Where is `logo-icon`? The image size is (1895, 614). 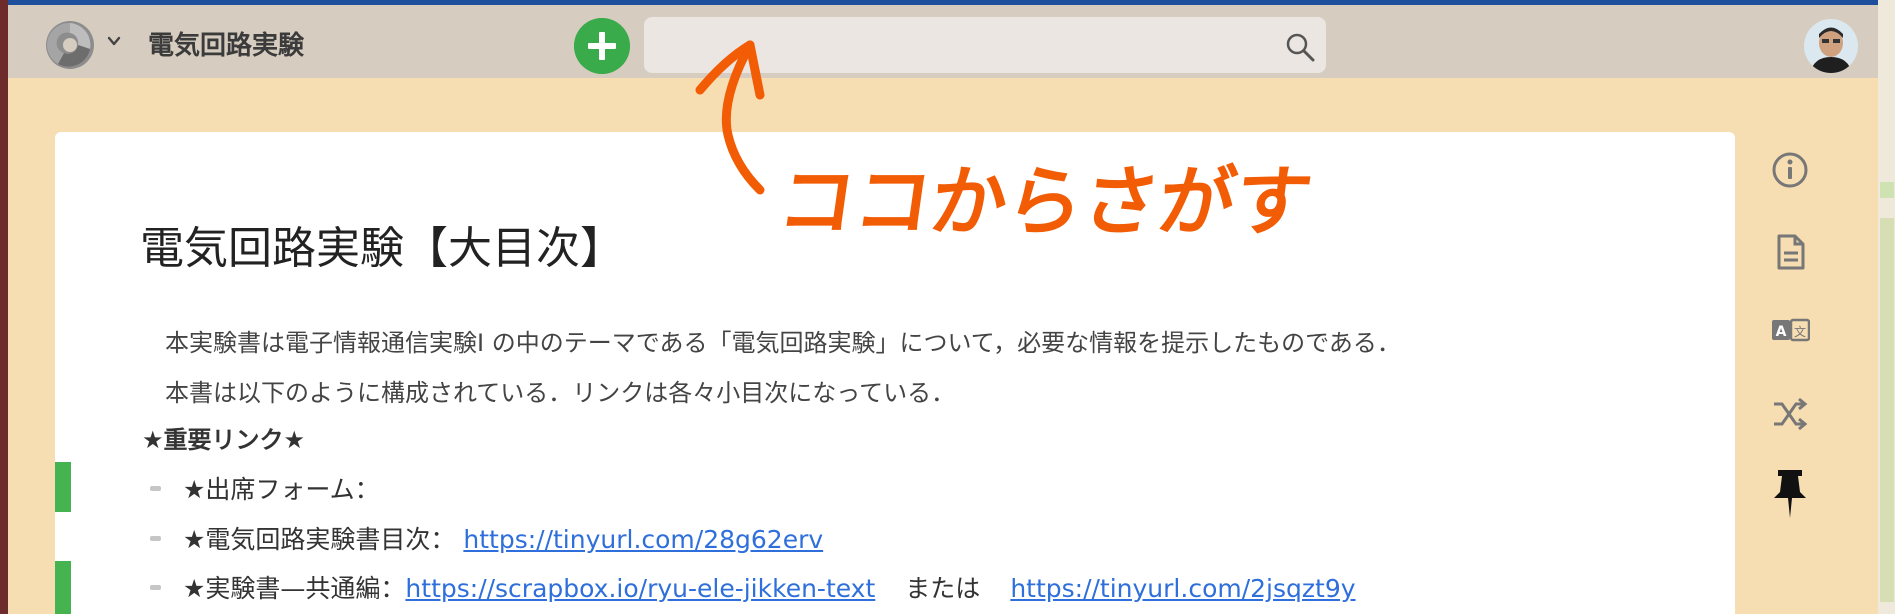
logo-icon is located at coordinates (70, 45).